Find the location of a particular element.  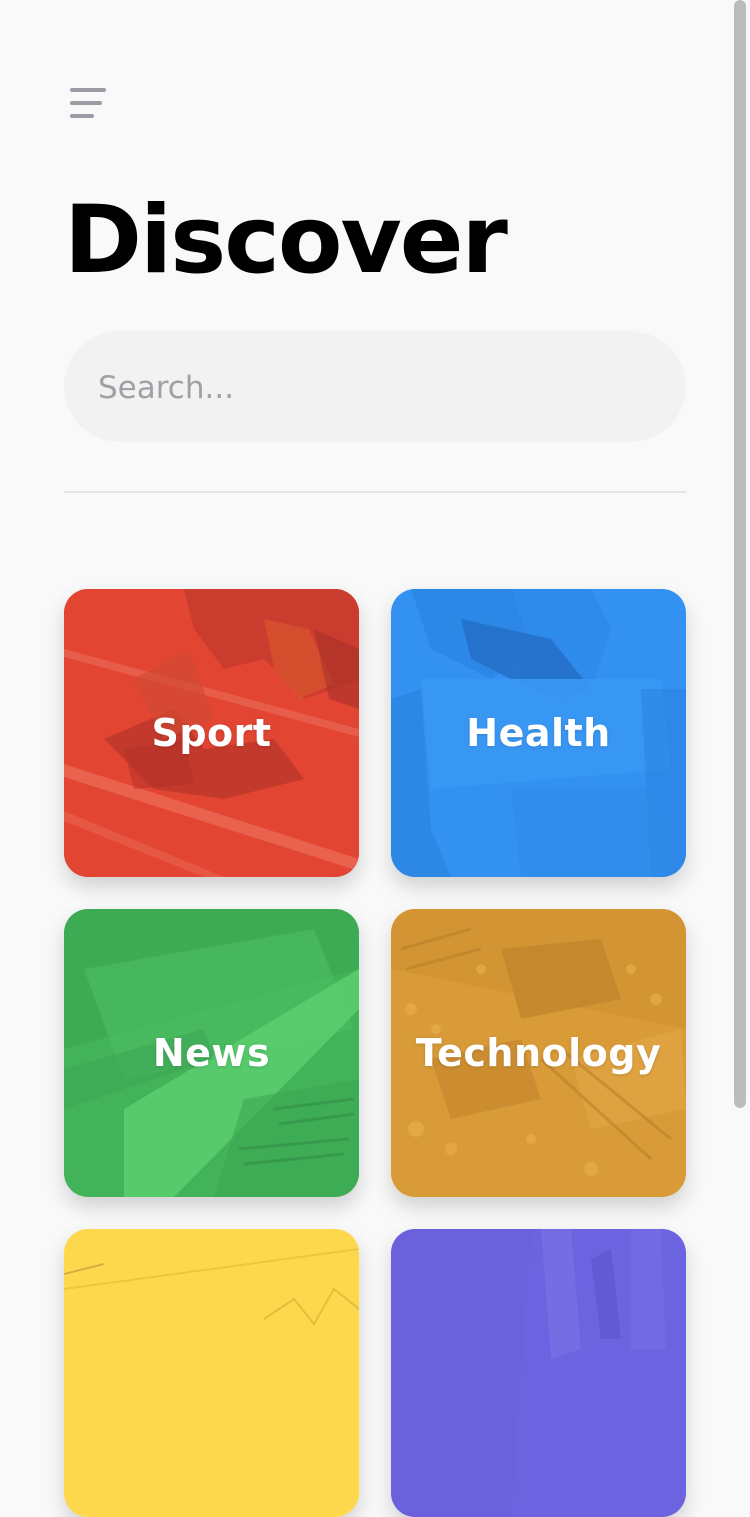

category-card-news: News is located at coordinates (211, 1053).